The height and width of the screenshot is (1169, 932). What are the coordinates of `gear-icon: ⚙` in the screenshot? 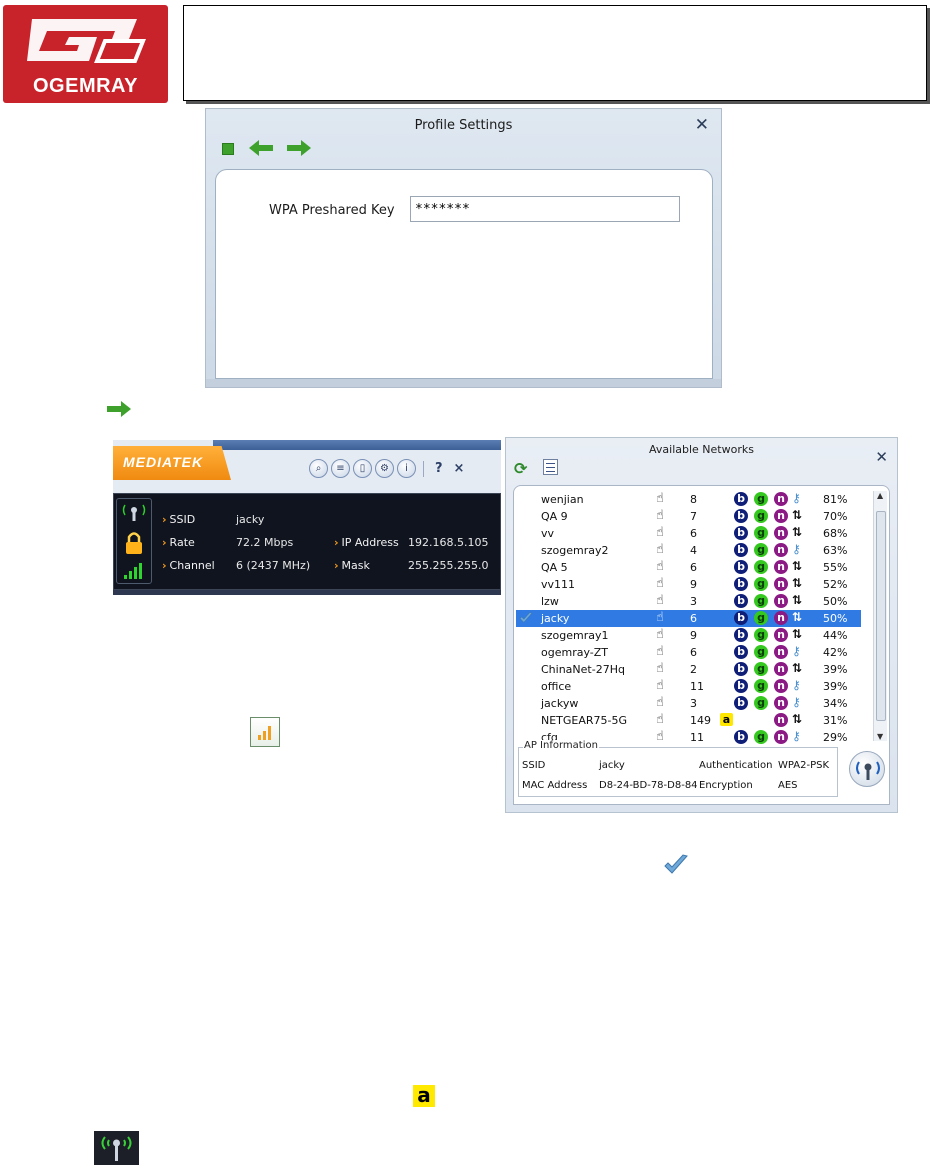 It's located at (384, 468).